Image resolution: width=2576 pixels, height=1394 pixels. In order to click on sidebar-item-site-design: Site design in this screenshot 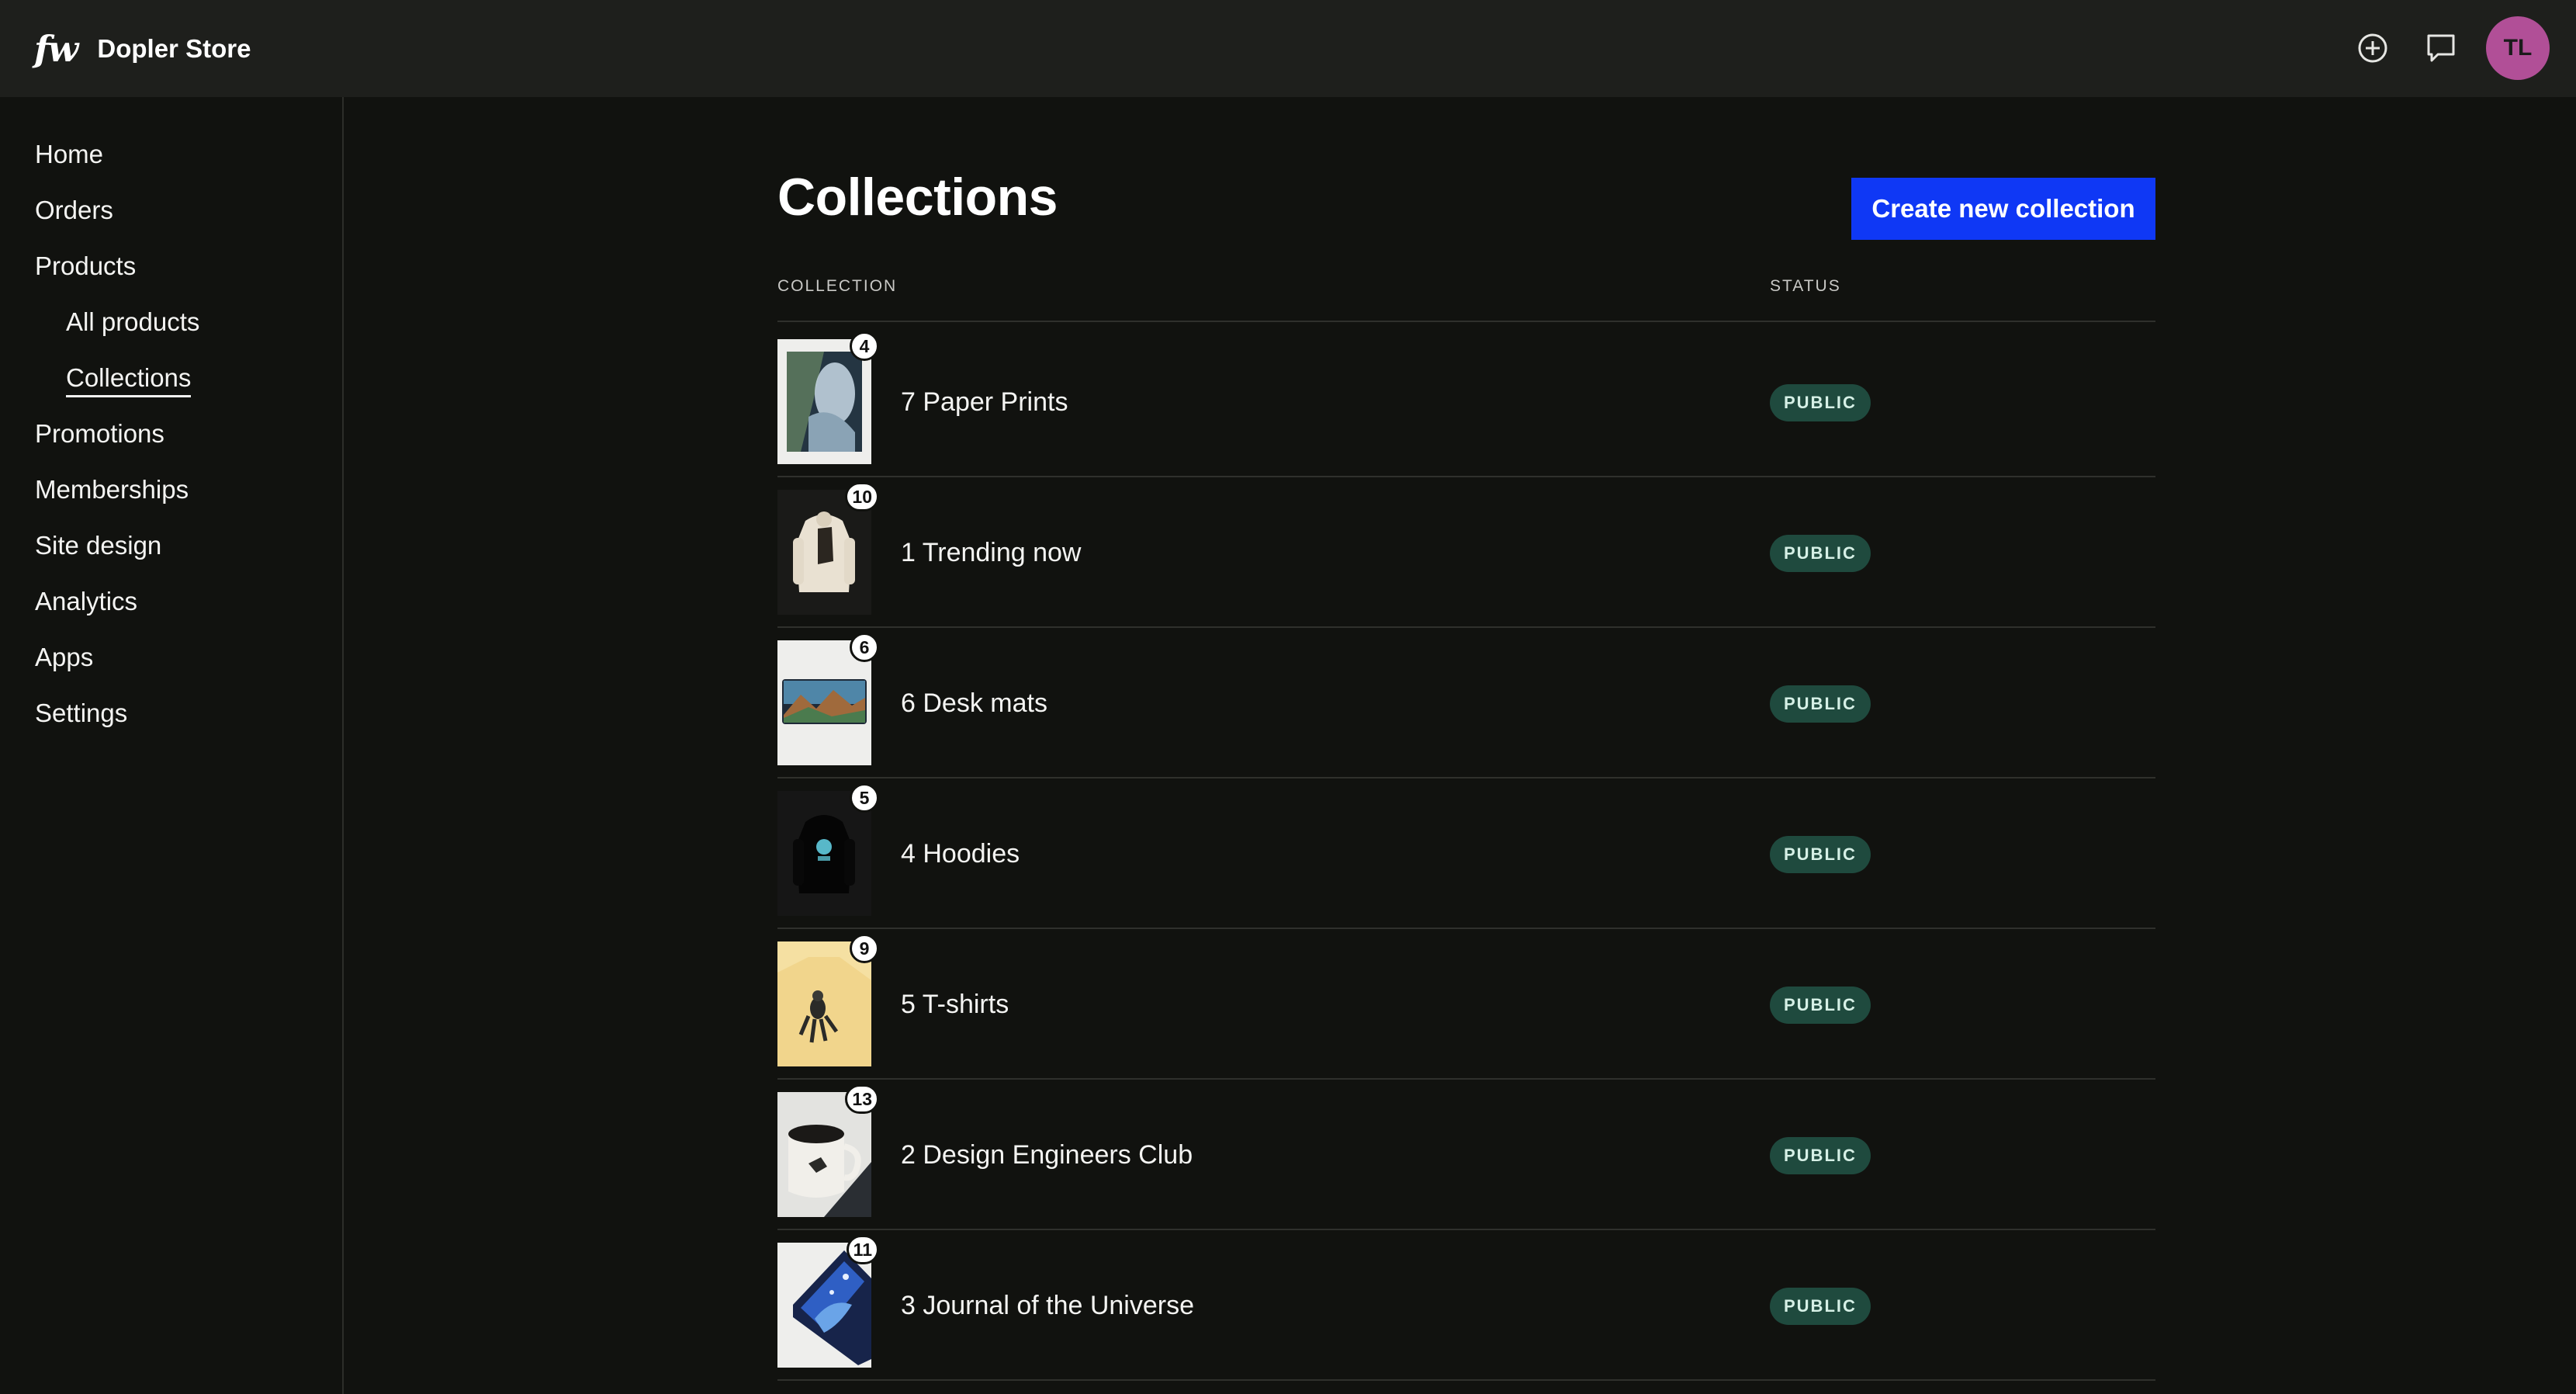, I will do `click(171, 546)`.